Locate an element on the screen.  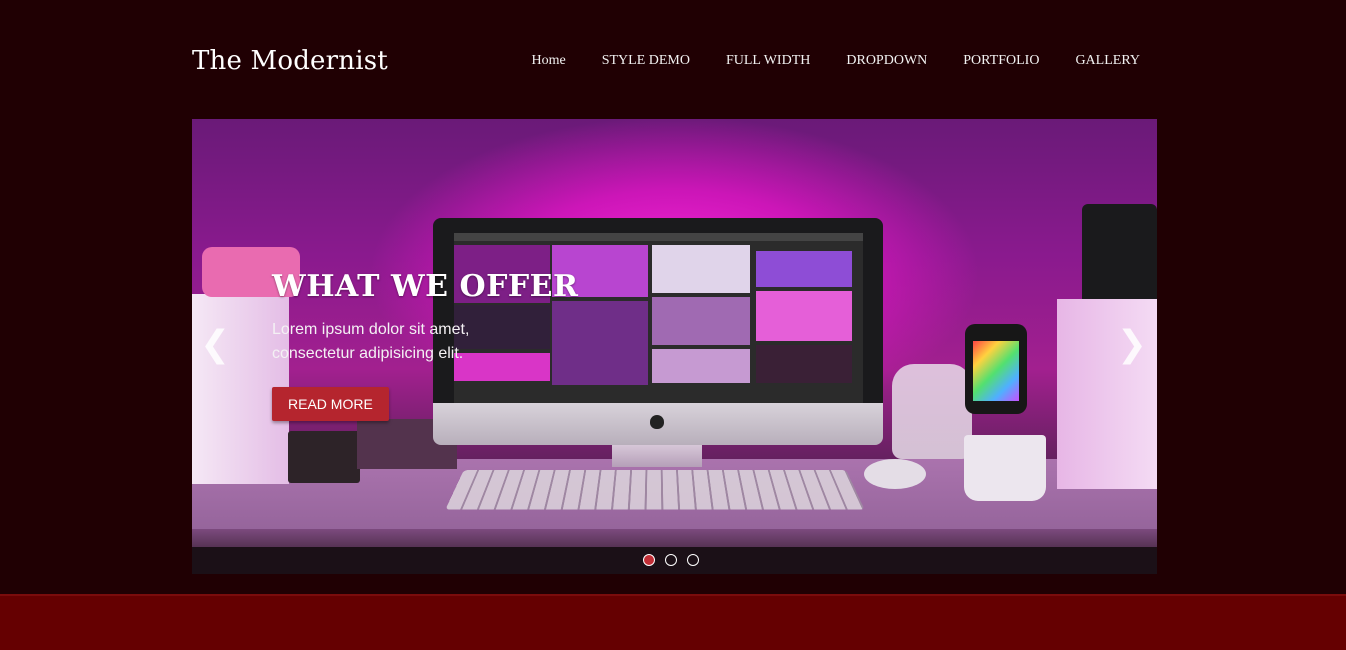
desk-edge is located at coordinates (674, 539).